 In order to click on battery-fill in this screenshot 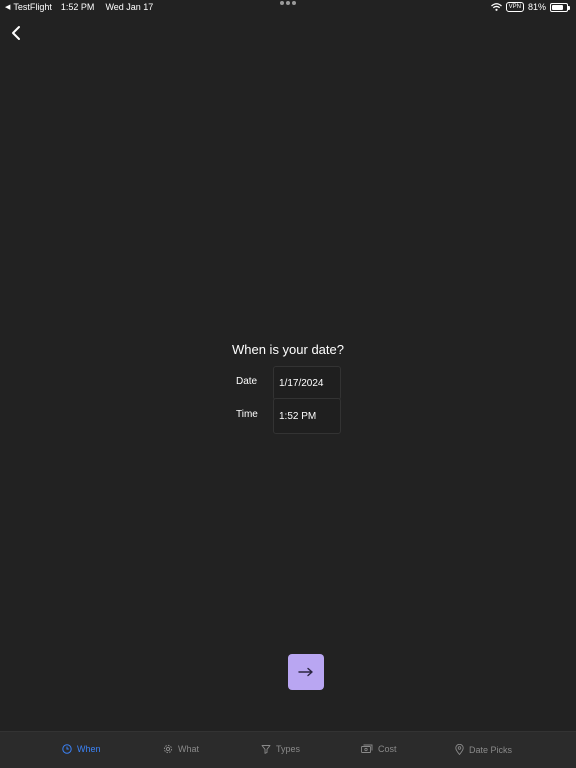, I will do `click(558, 7)`.